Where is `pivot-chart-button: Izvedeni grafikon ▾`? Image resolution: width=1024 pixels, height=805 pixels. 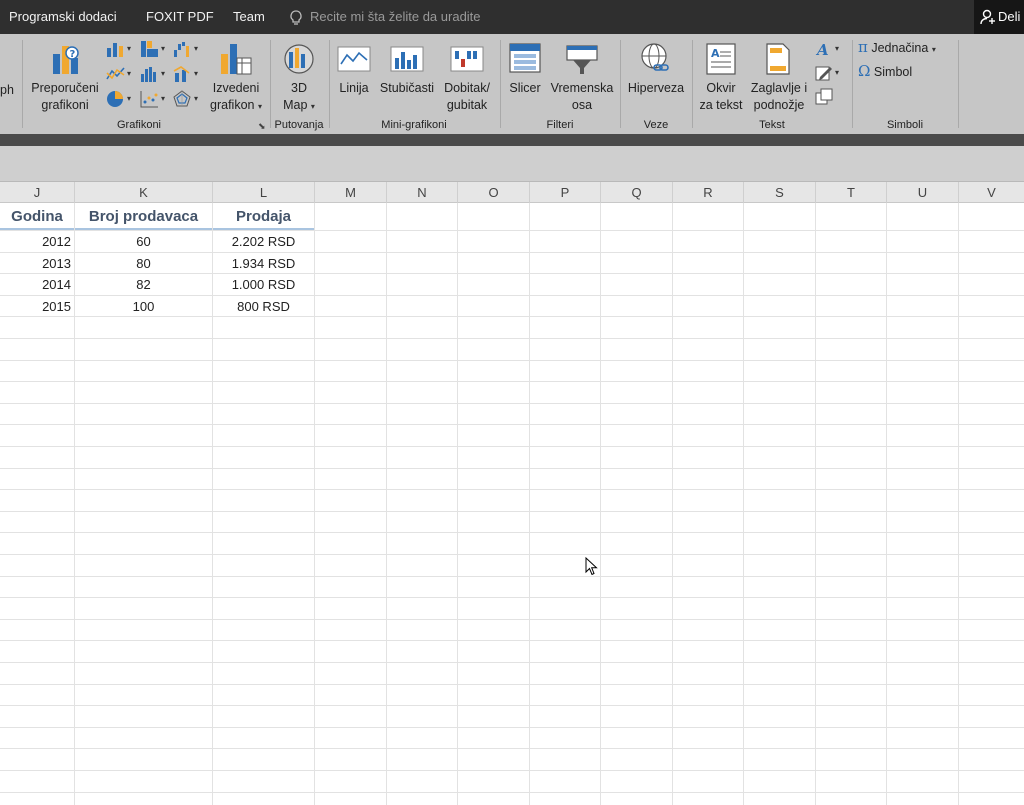
pivot-chart-button: Izvedeni grafikon ▾ is located at coordinates (236, 80).